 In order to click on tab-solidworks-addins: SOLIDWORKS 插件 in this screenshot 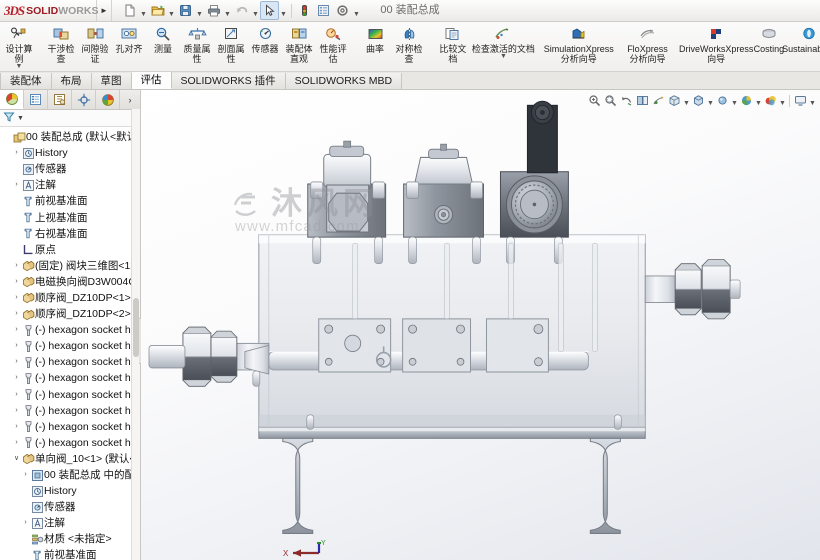, I will do `click(228, 81)`.